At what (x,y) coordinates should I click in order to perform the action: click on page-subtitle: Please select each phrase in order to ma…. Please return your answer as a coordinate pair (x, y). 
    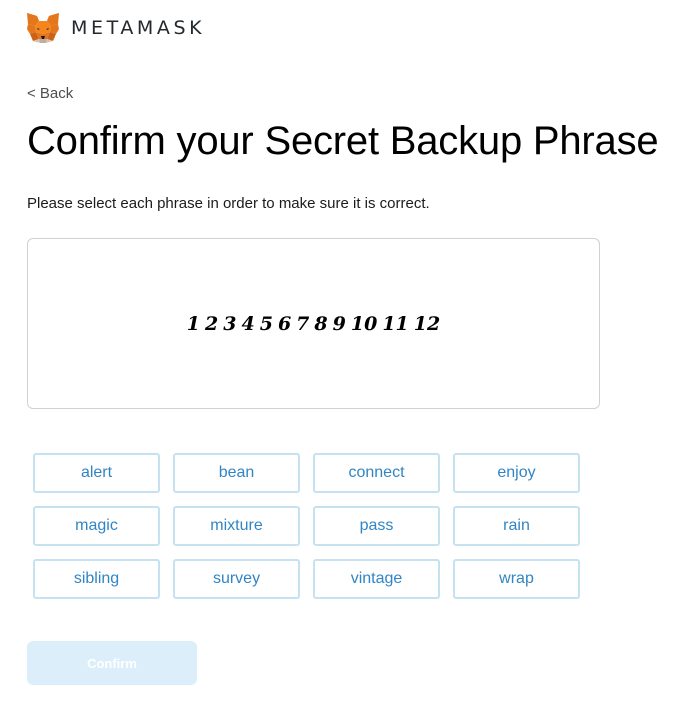
    Looking at the image, I should click on (228, 203).